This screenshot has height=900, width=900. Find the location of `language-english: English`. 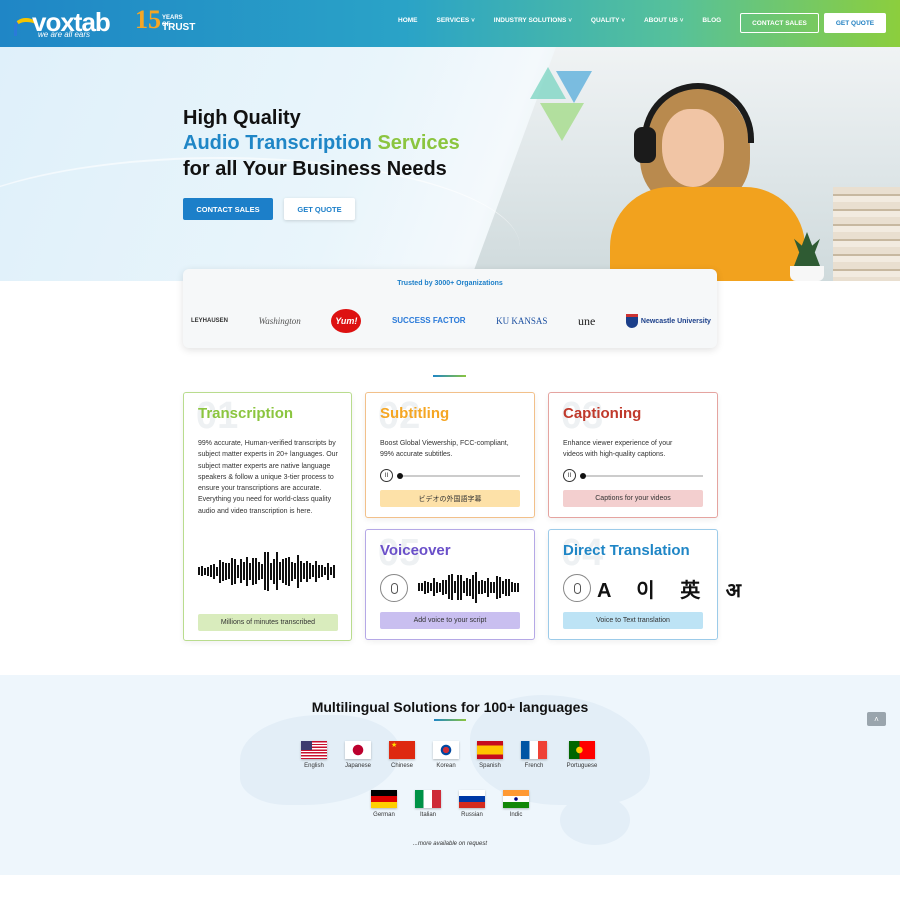

language-english: English is located at coordinates (314, 755).